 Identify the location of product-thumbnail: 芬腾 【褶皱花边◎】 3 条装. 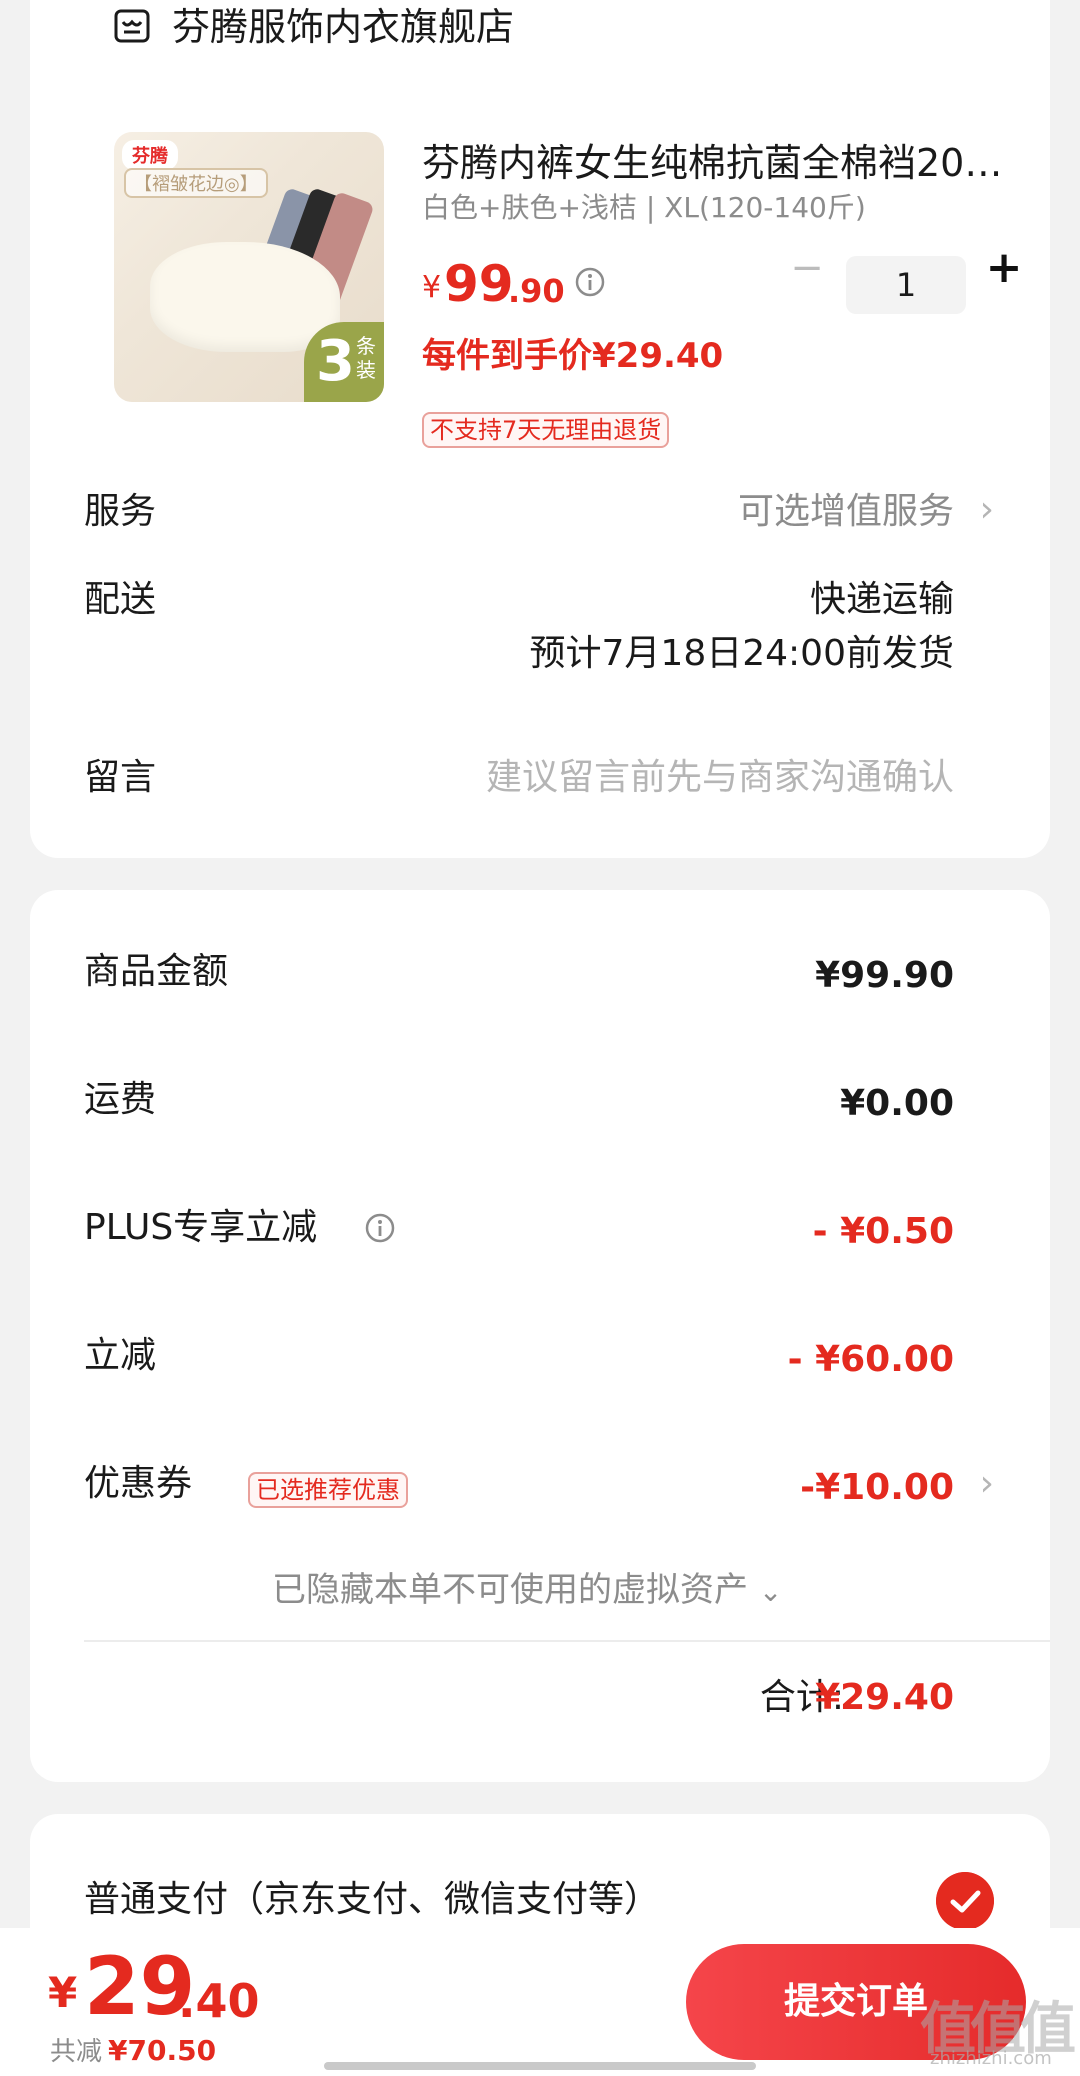
(249, 267).